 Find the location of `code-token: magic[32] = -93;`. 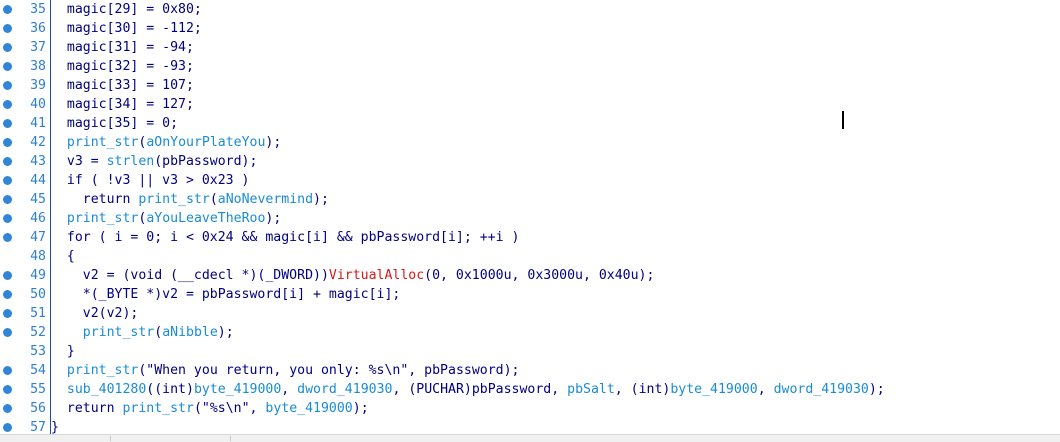

code-token: magic[32] = -93; is located at coordinates (122, 66).